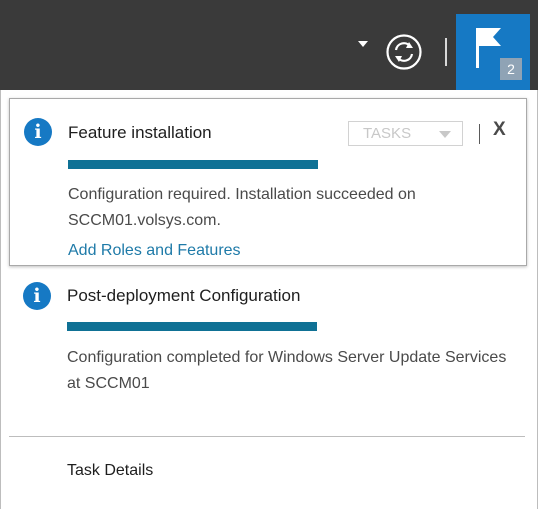  Describe the element at coordinates (267, 436) in the screenshot. I see `panel-divider` at that location.